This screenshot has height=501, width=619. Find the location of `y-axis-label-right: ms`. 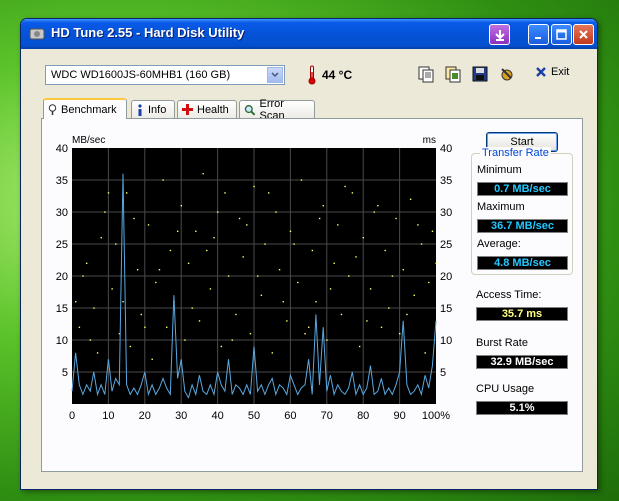

y-axis-label-right: ms is located at coordinates (429, 140).